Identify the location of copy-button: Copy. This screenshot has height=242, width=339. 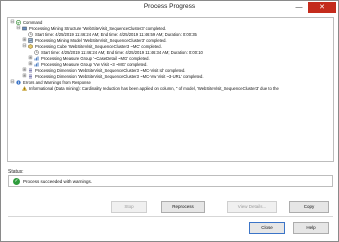
(309, 207).